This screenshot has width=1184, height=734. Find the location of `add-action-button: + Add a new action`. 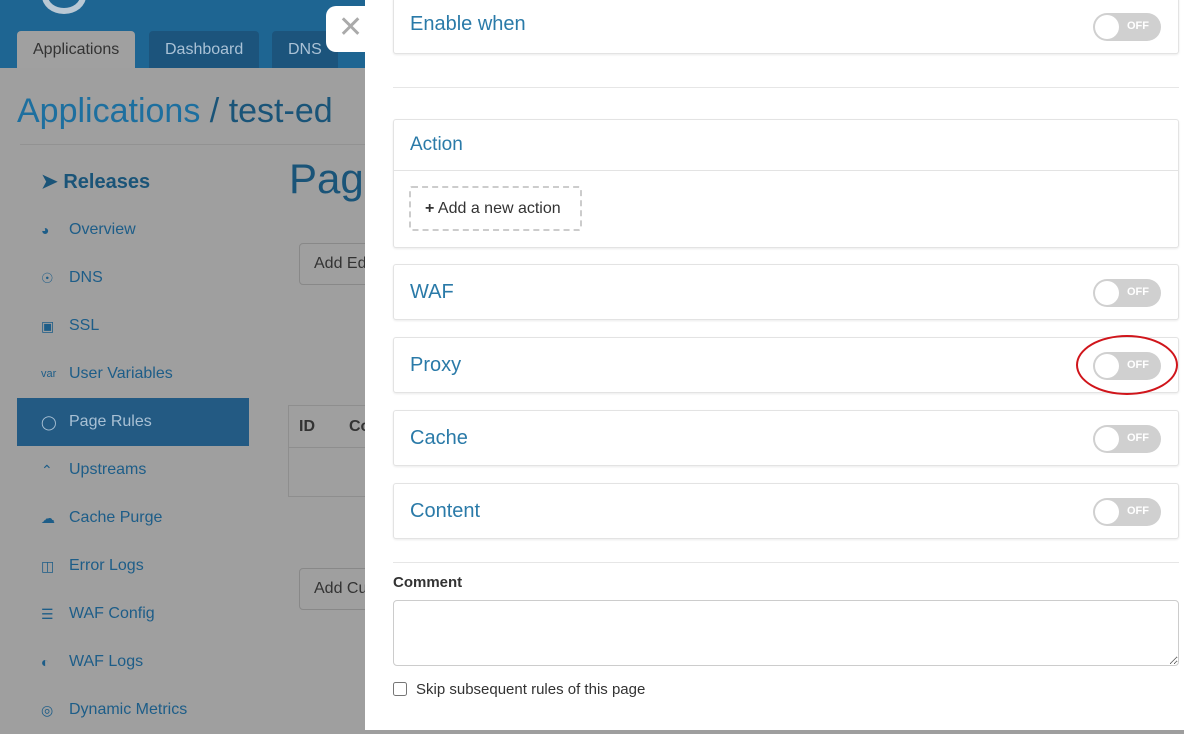

add-action-button: + Add a new action is located at coordinates (495, 208).